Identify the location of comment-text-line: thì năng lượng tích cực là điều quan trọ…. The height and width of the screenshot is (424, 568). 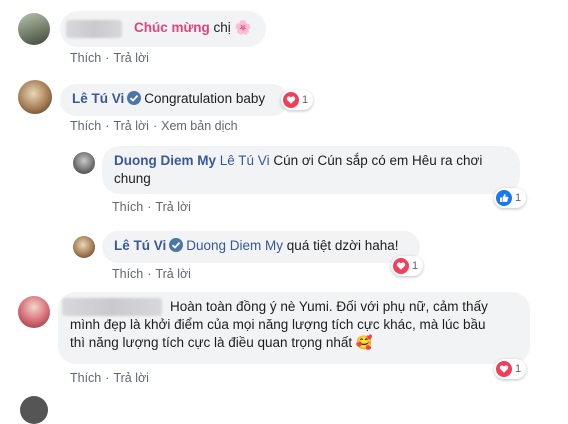
(211, 342).